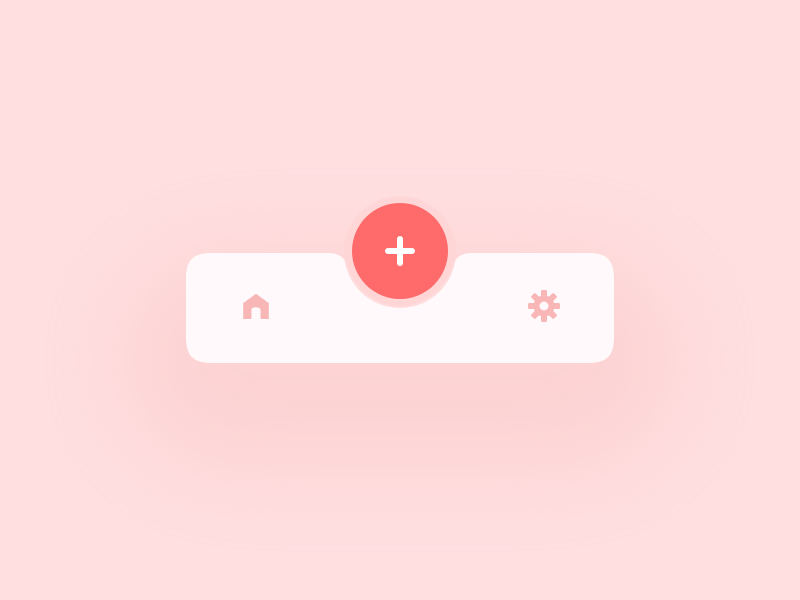 The width and height of the screenshot is (800, 600). I want to click on bottom-tab-bar, so click(400, 279).